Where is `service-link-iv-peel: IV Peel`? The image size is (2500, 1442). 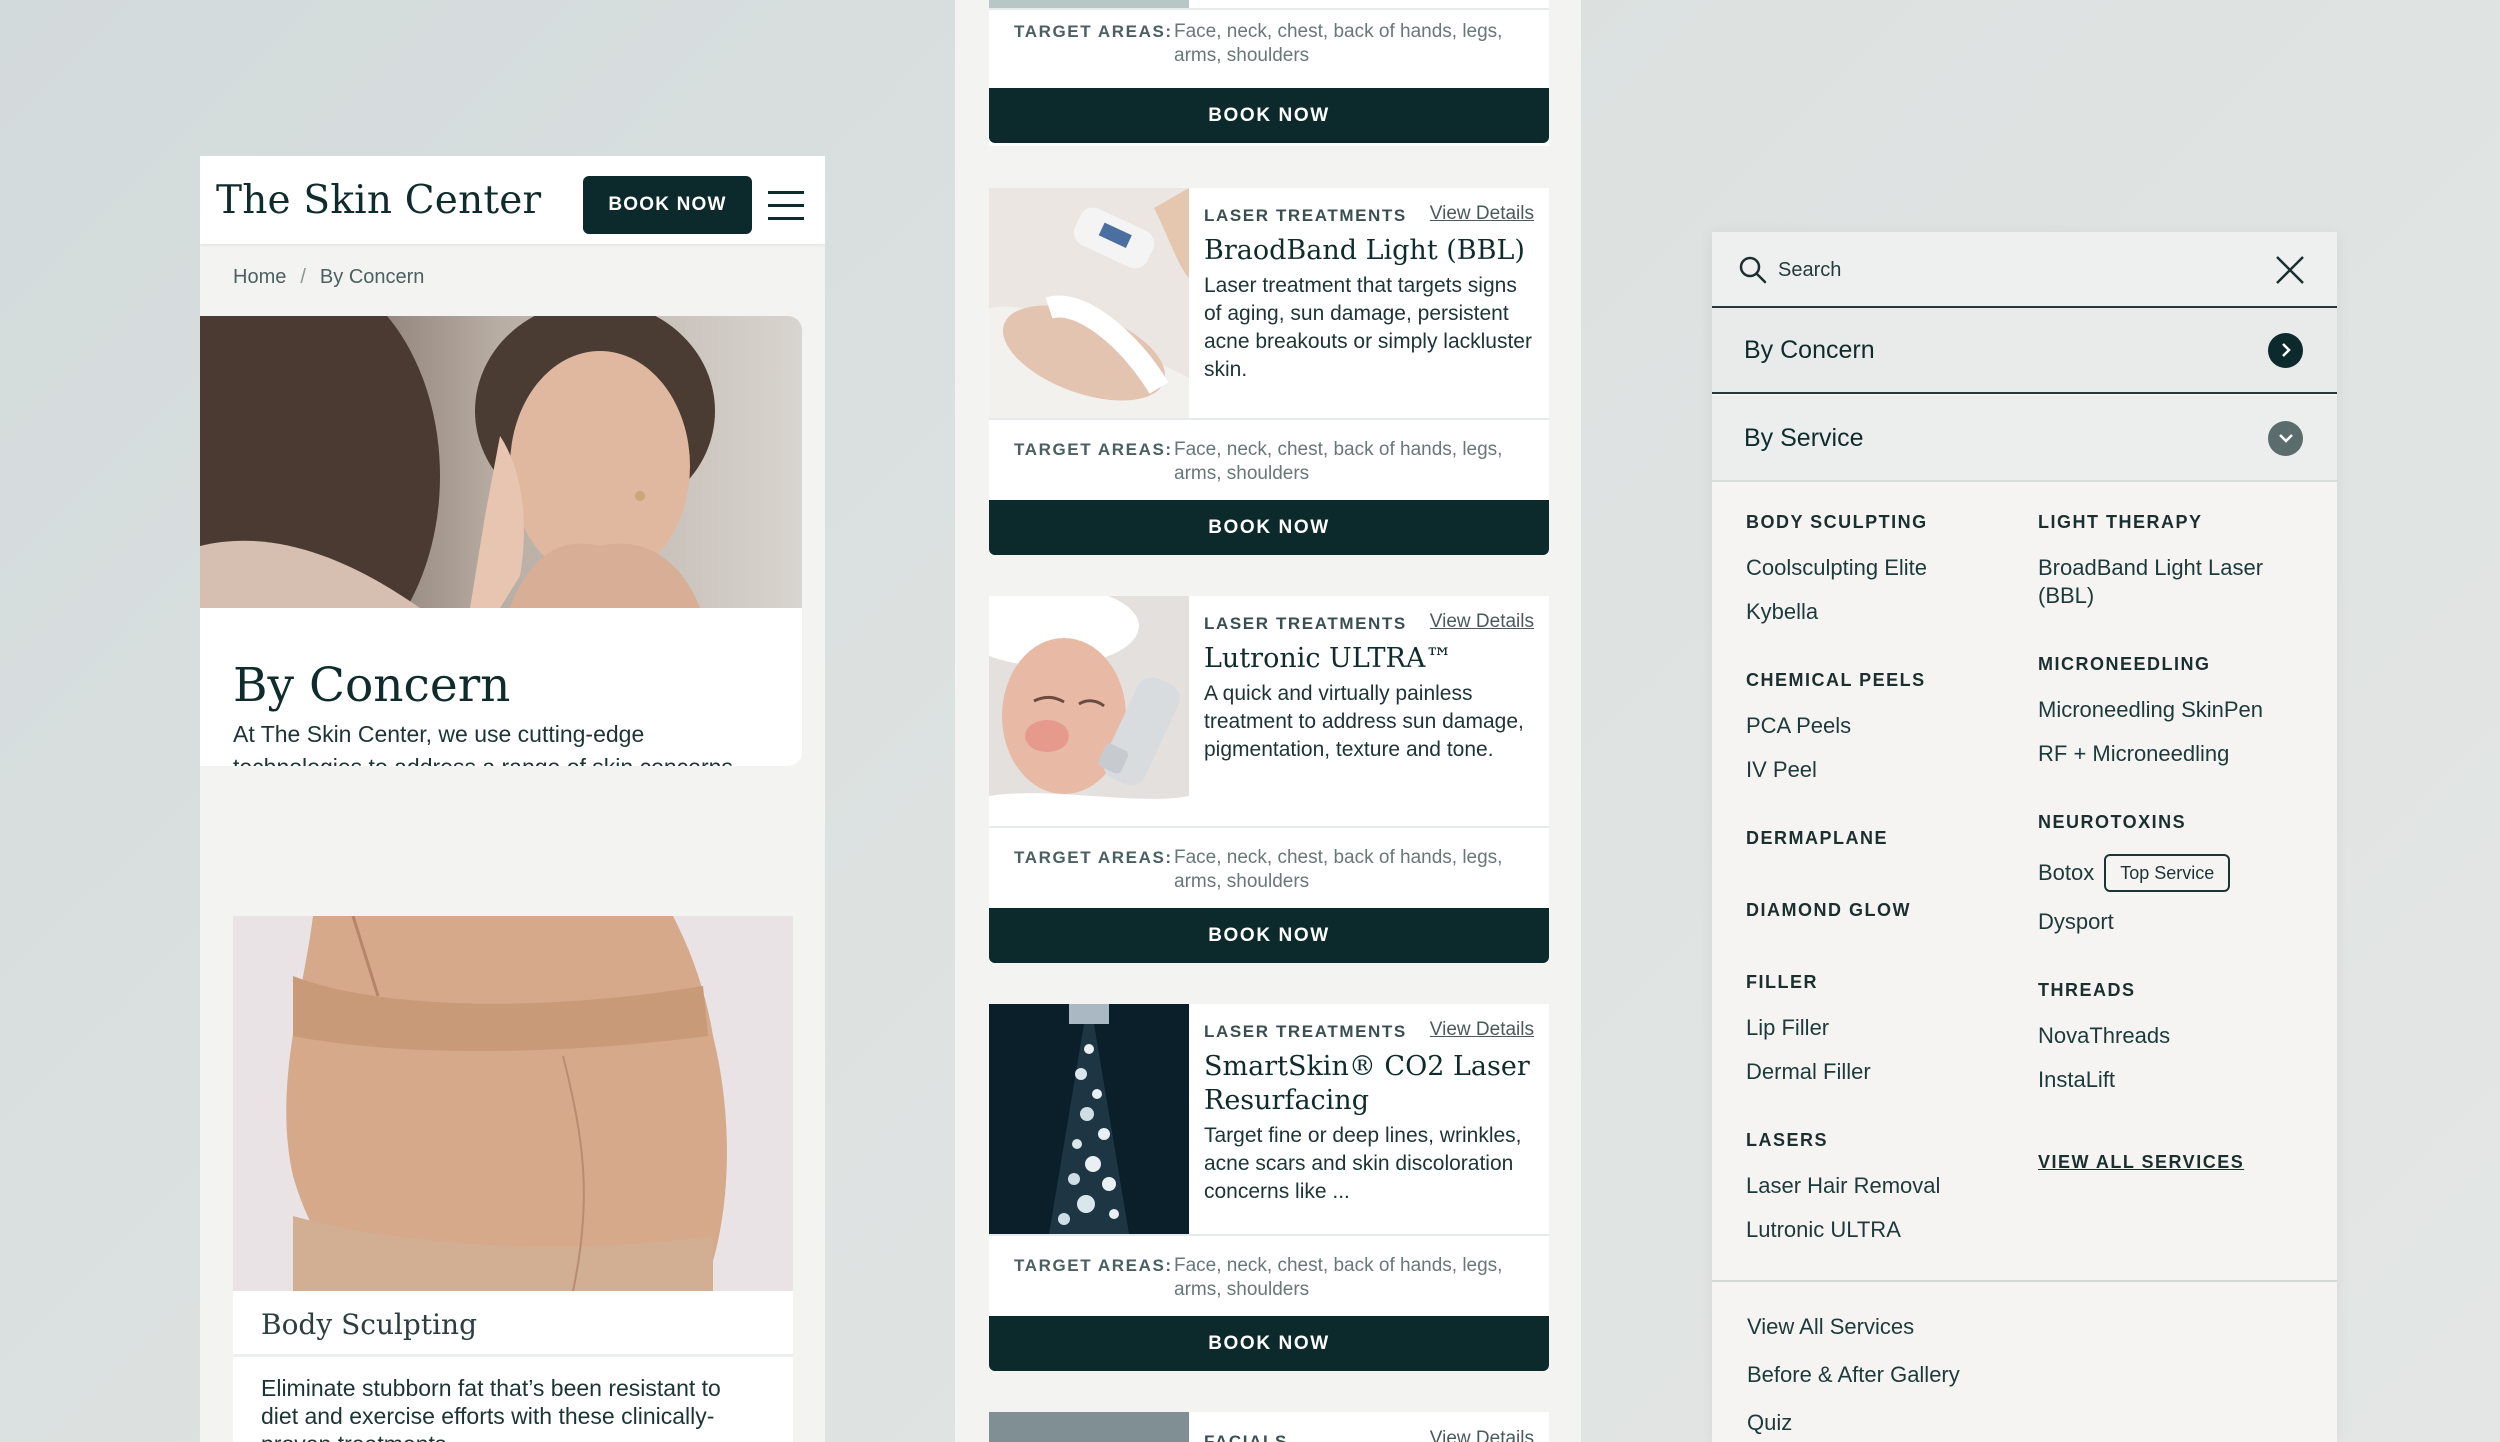
service-link-iv-peel: IV Peel is located at coordinates (1891, 770).